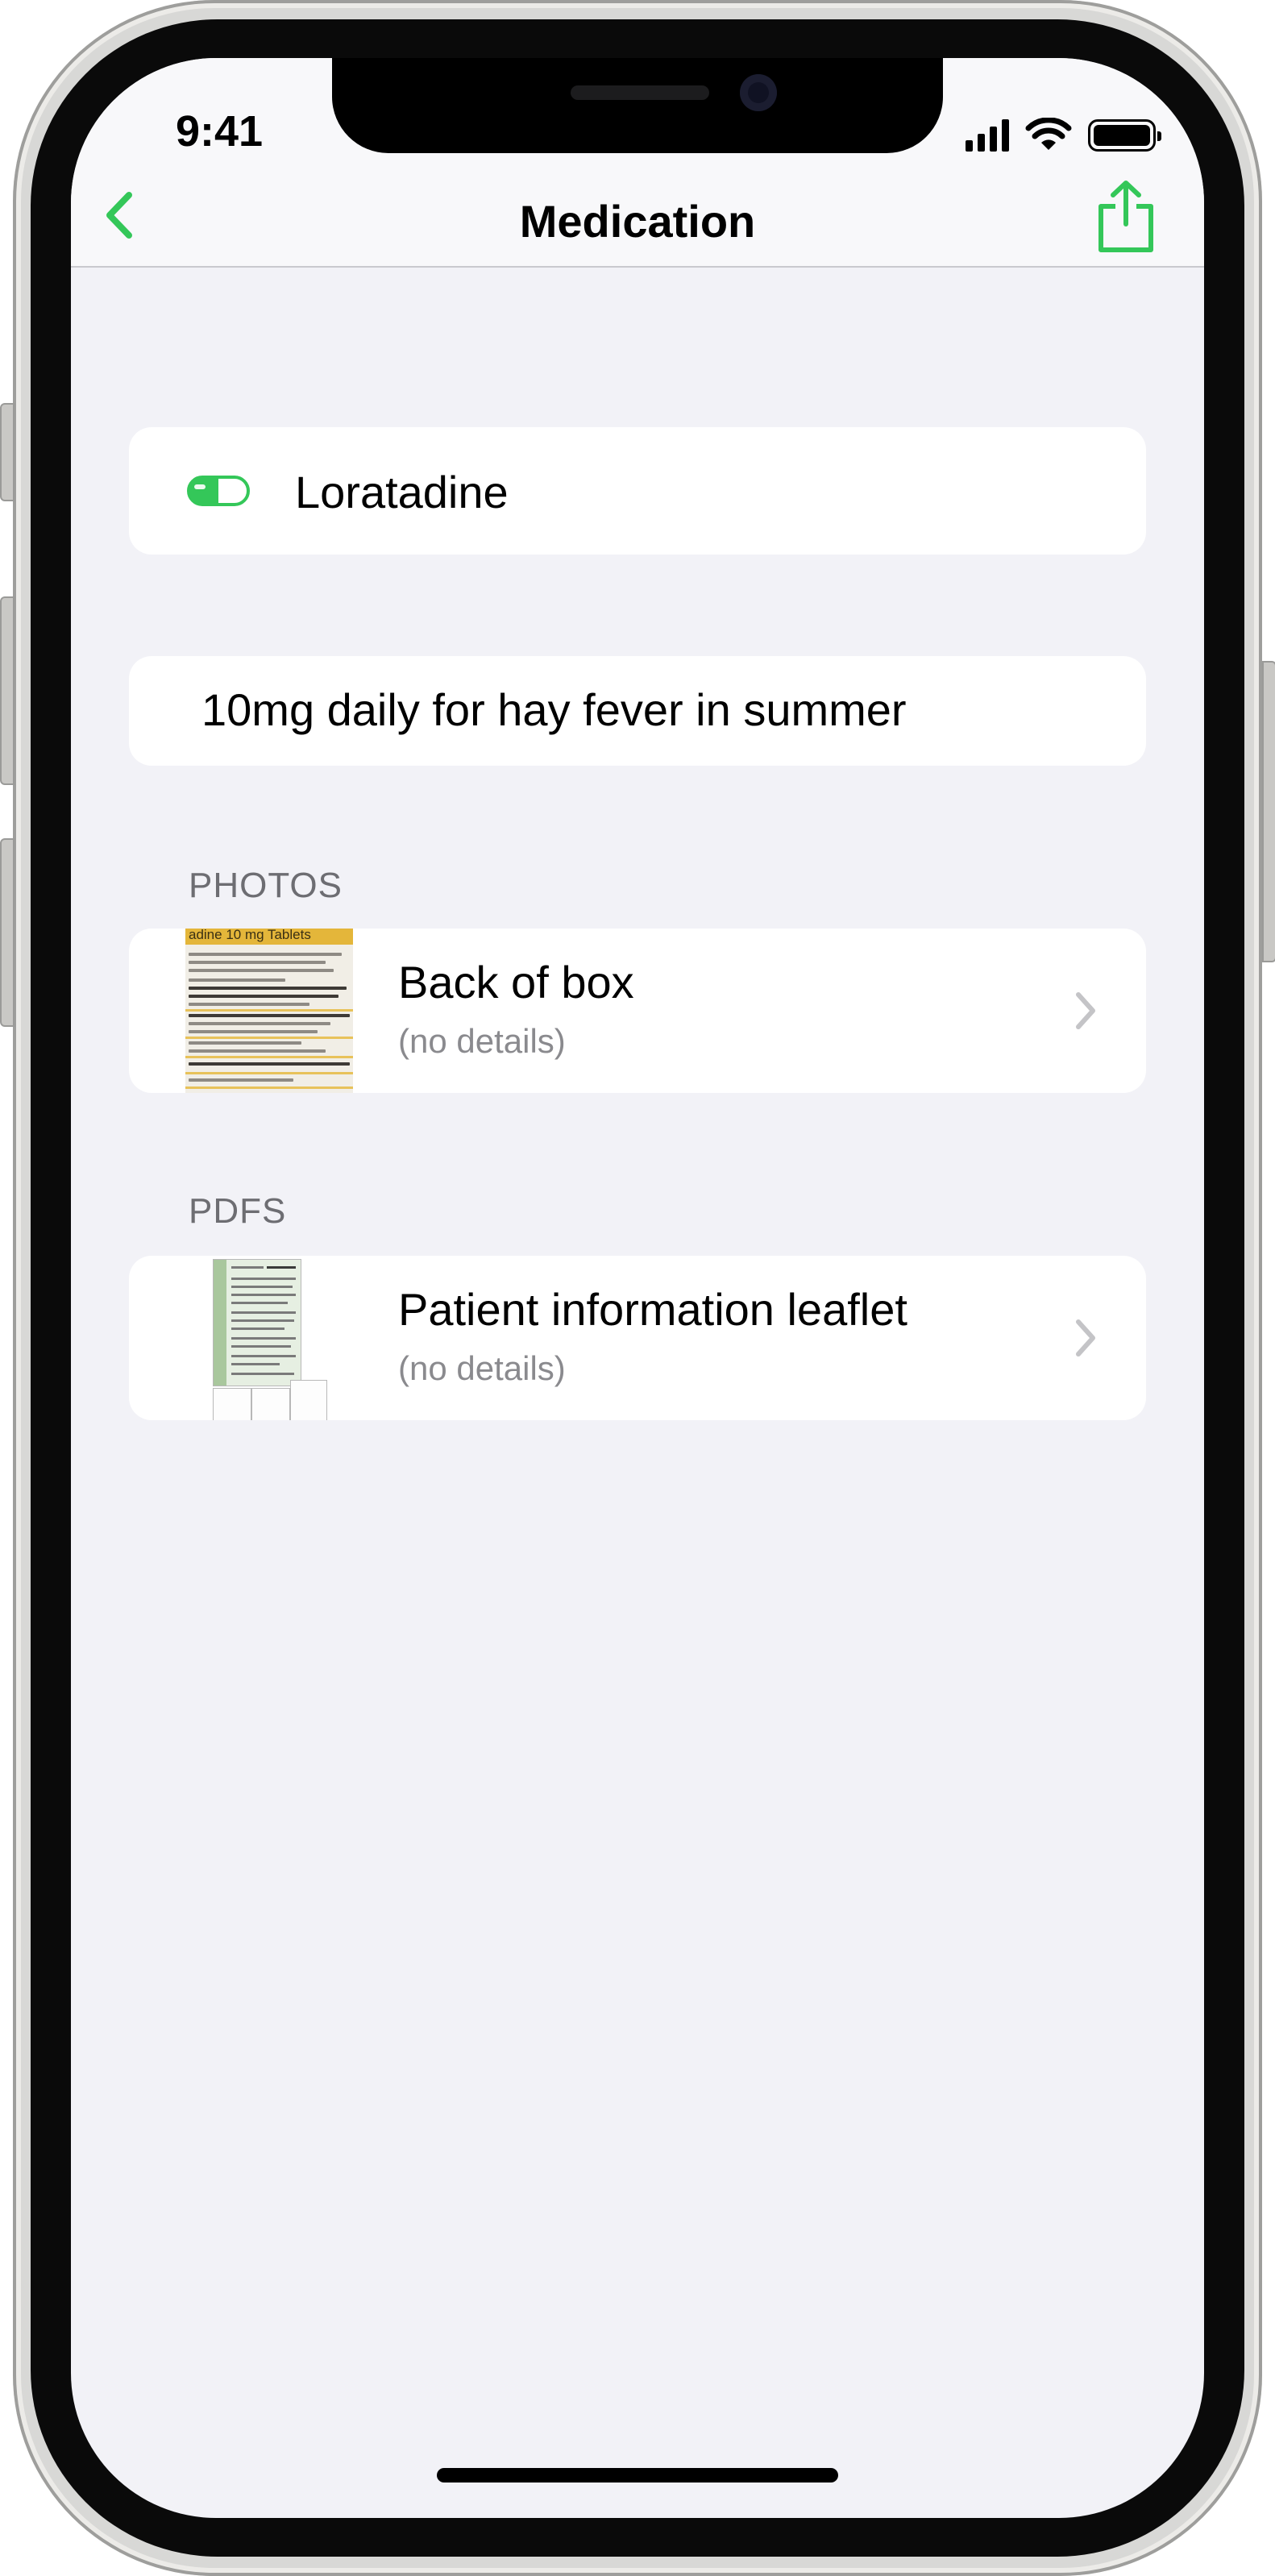 Image resolution: width=1275 pixels, height=2576 pixels. What do you see at coordinates (1124, 135) in the screenshot?
I see `battery-icon` at bounding box center [1124, 135].